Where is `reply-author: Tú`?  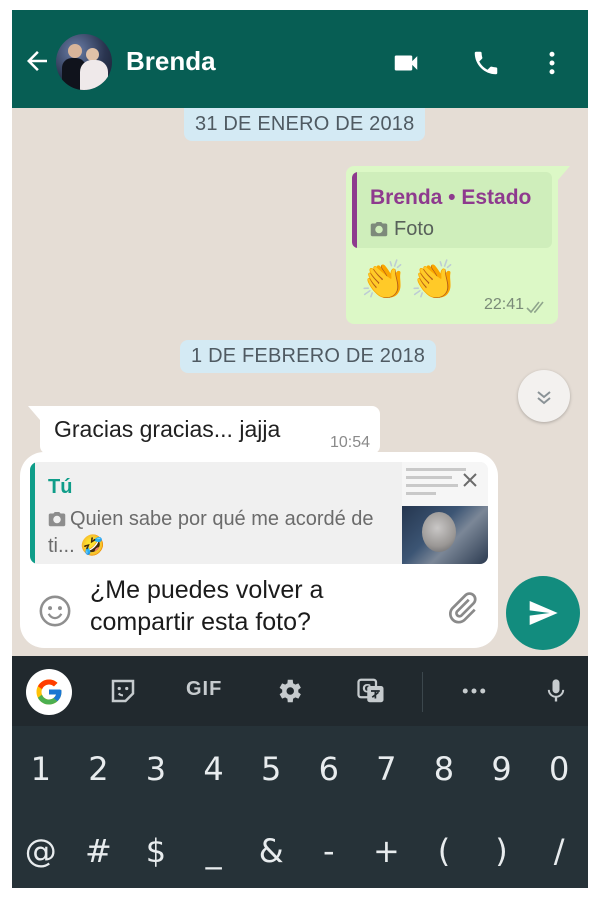
reply-author: Tú is located at coordinates (60, 487).